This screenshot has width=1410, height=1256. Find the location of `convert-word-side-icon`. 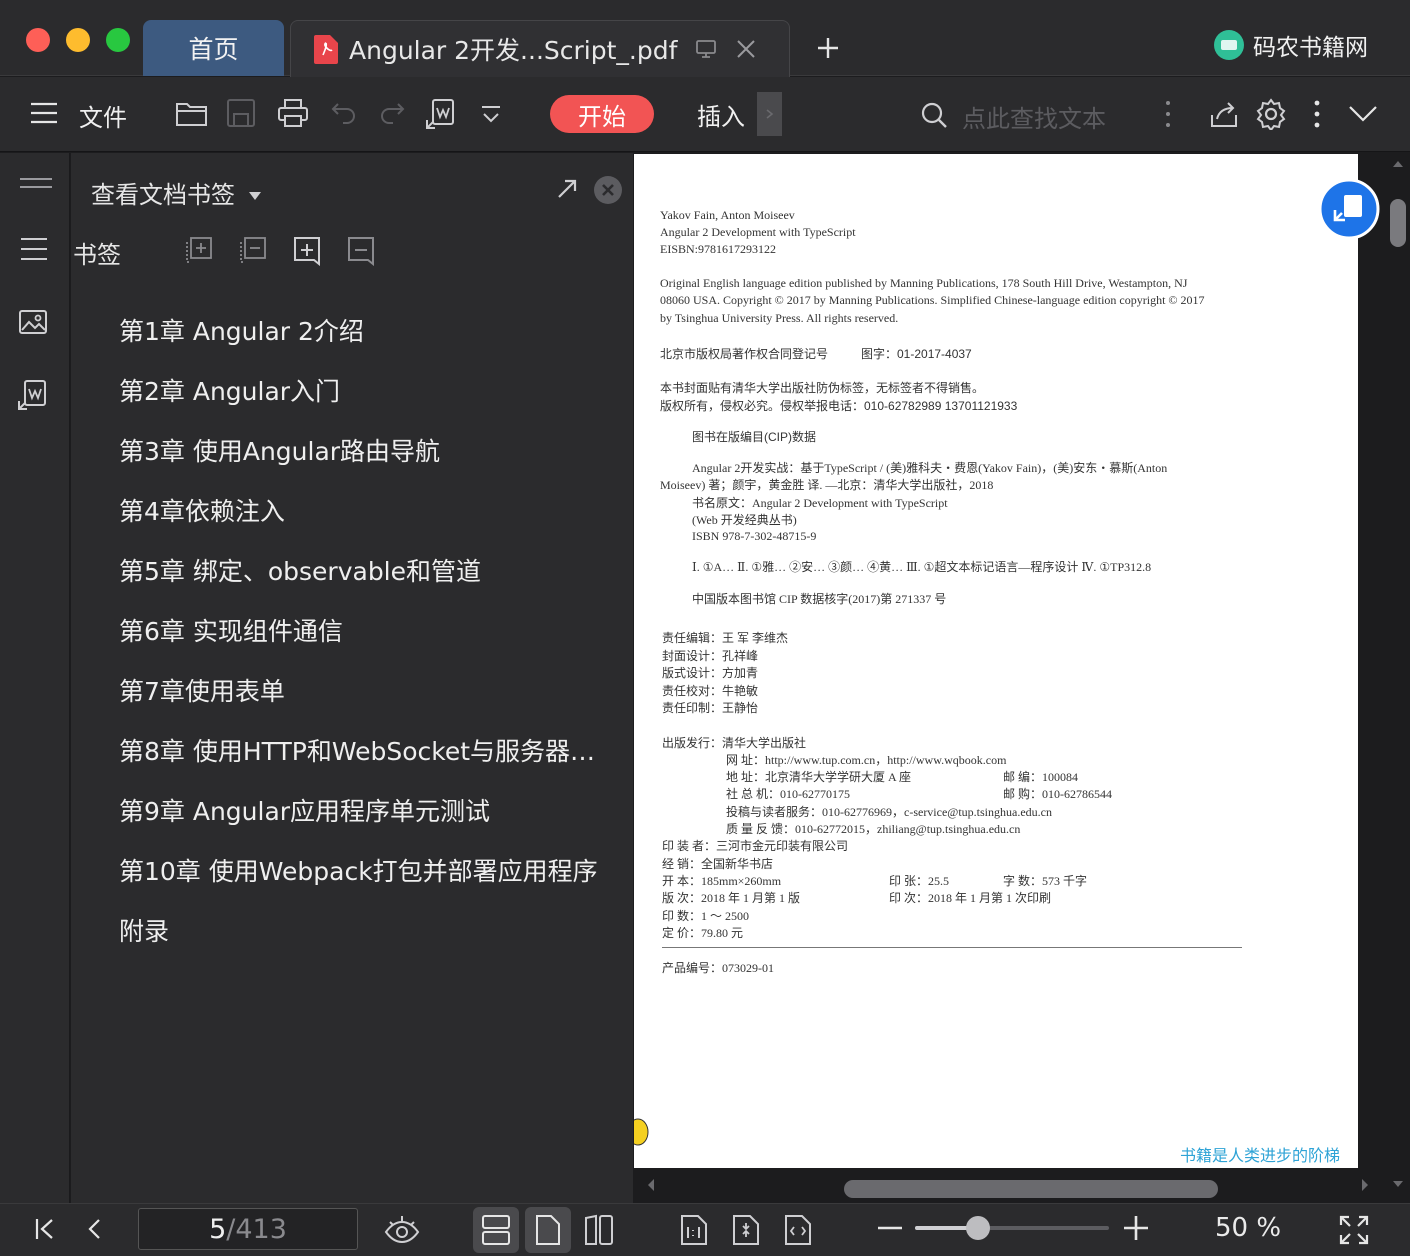

convert-word-side-icon is located at coordinates (33, 395).